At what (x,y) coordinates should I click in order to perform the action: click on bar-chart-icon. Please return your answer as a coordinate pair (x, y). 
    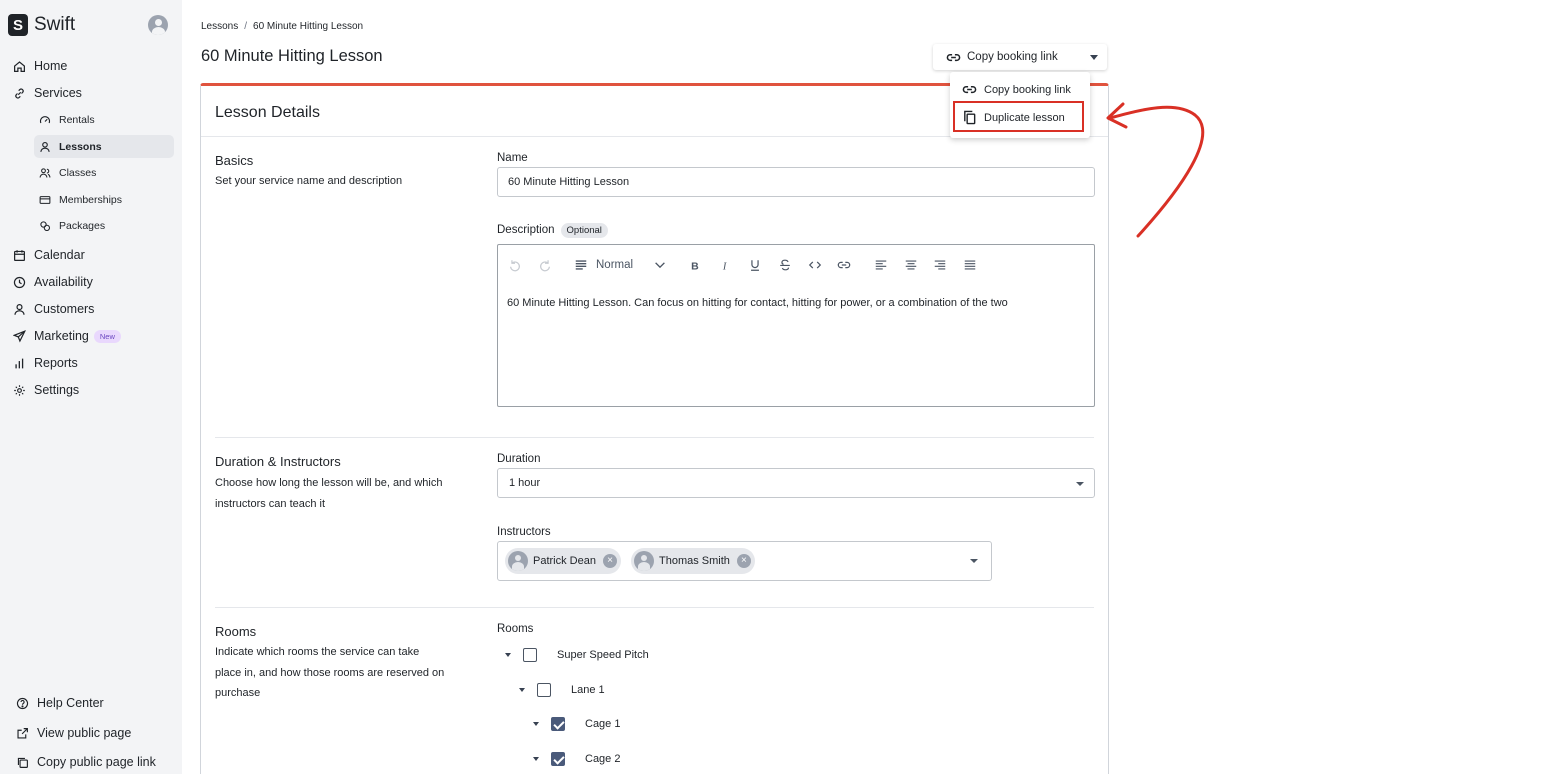
    Looking at the image, I should click on (19, 363).